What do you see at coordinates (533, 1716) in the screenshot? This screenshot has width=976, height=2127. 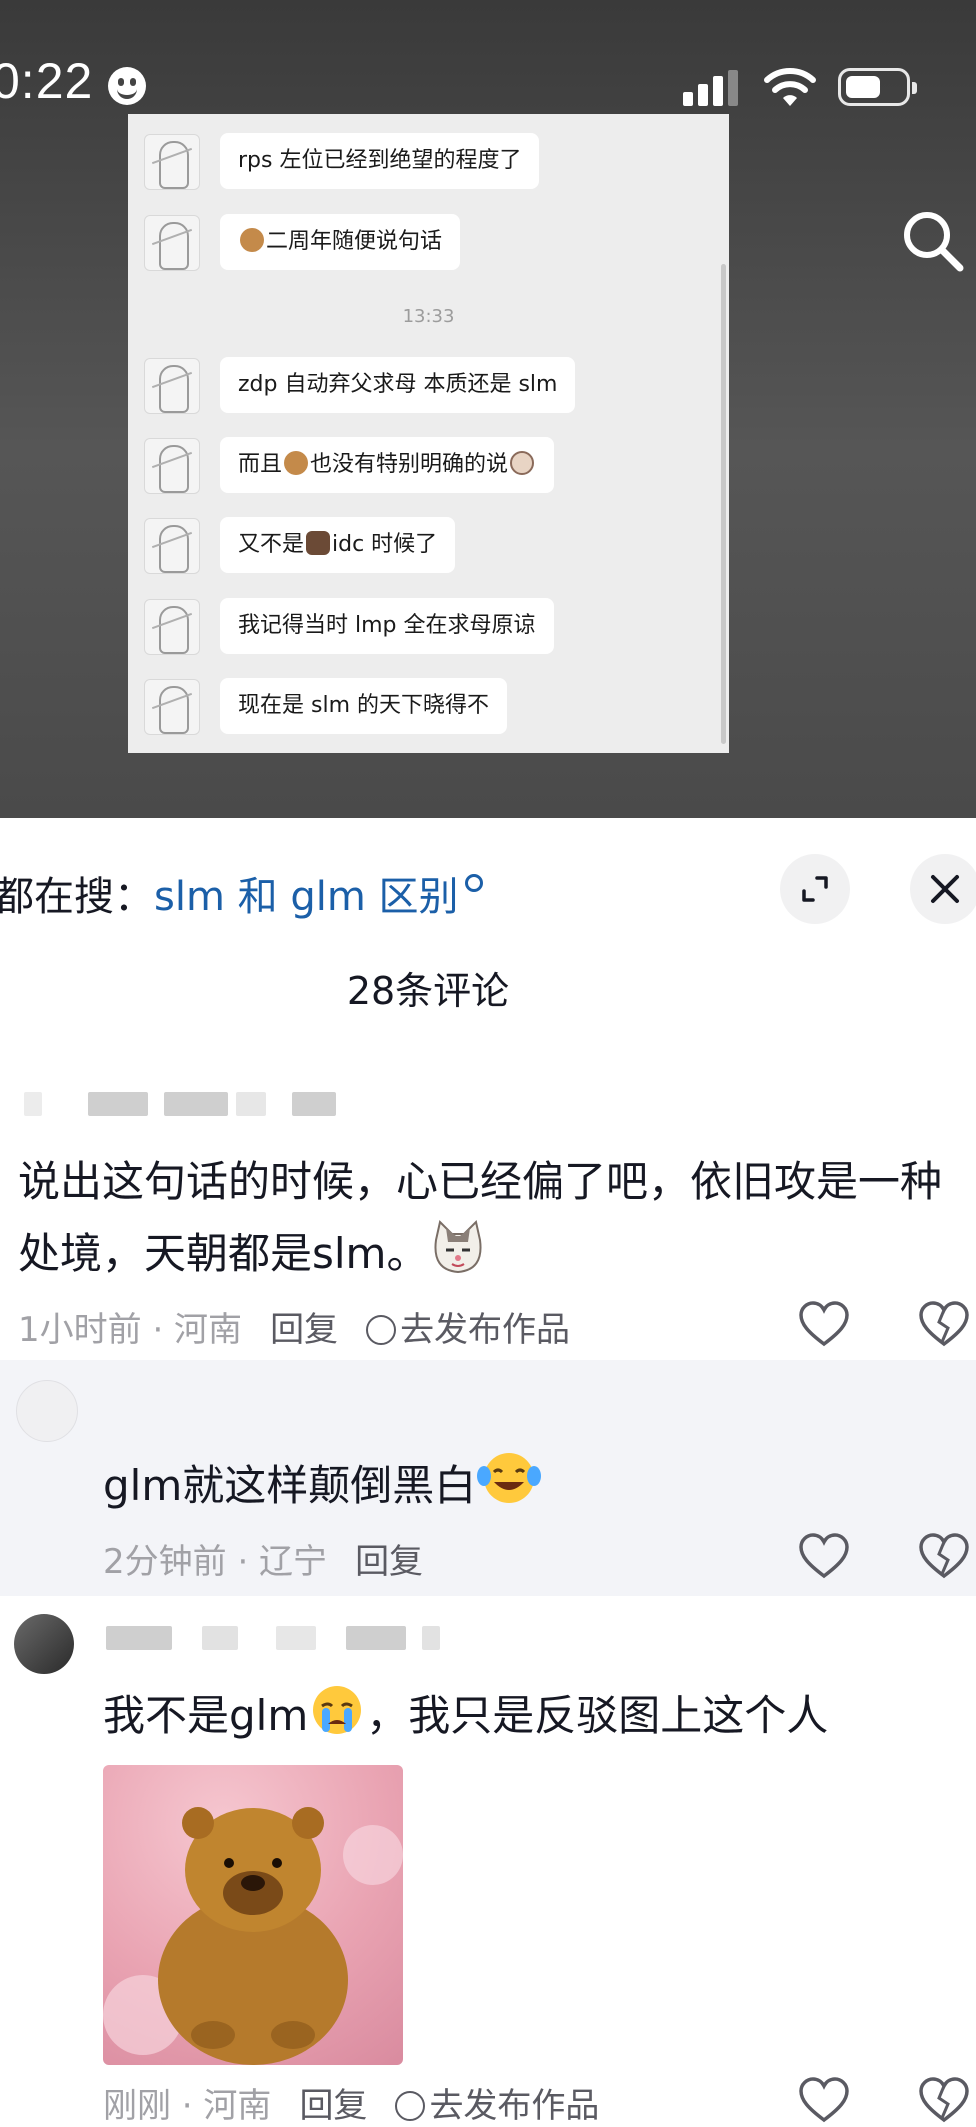 I see `comment-text: 我不是glm ，我只是反驳图上这个人` at bounding box center [533, 1716].